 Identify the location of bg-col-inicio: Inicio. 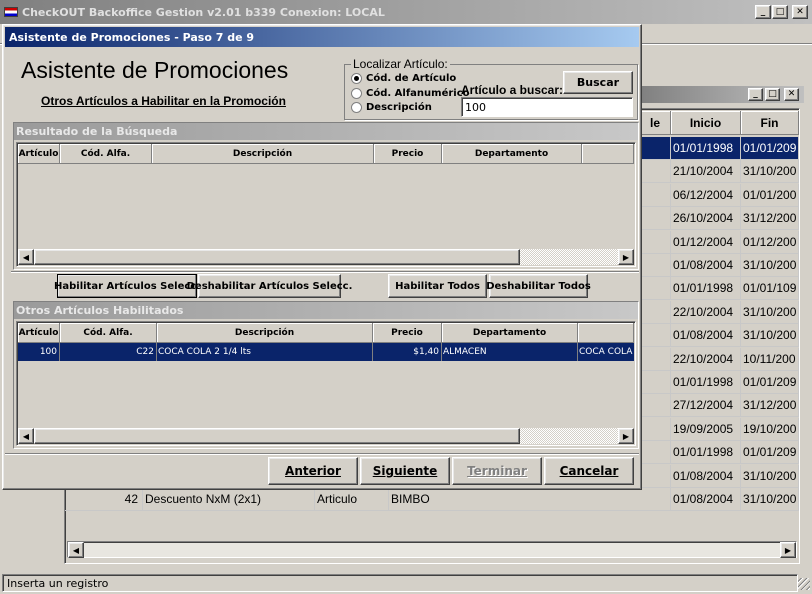
(706, 123).